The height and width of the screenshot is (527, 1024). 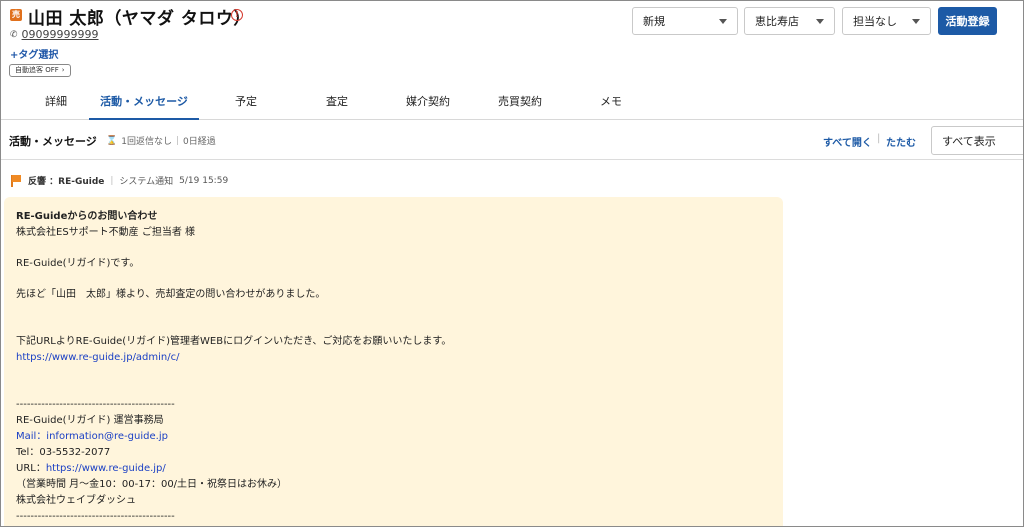 What do you see at coordinates (204, 180) in the screenshot?
I see `activity-datetime: 5/19 15:59` at bounding box center [204, 180].